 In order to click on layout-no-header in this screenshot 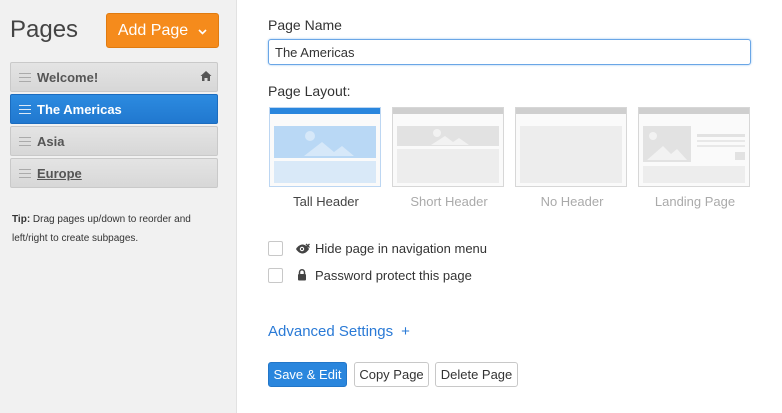, I will do `click(571, 147)`.